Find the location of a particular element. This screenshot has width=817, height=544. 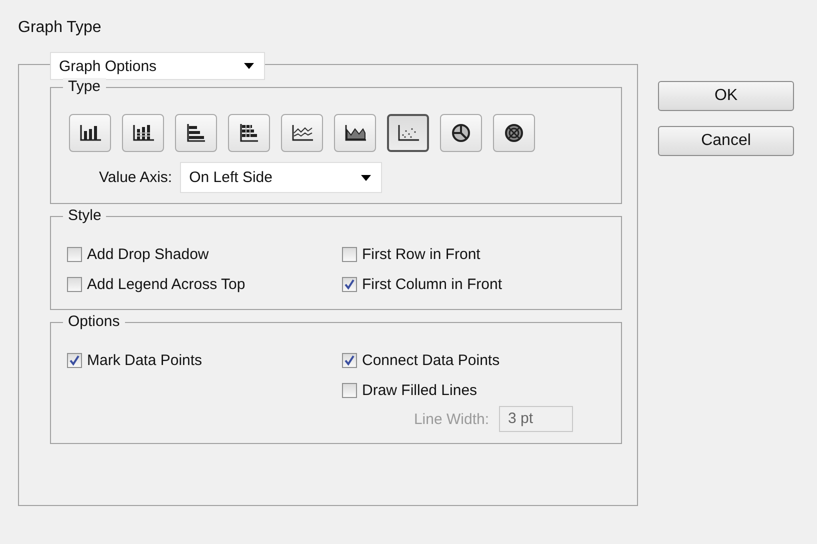

checkbox-label: Add Drop Shadow is located at coordinates (148, 254).